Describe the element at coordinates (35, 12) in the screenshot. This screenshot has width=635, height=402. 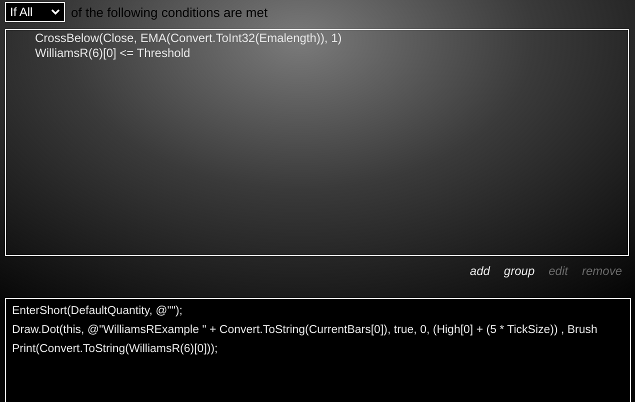
I see `match-dropdown: If All` at that location.